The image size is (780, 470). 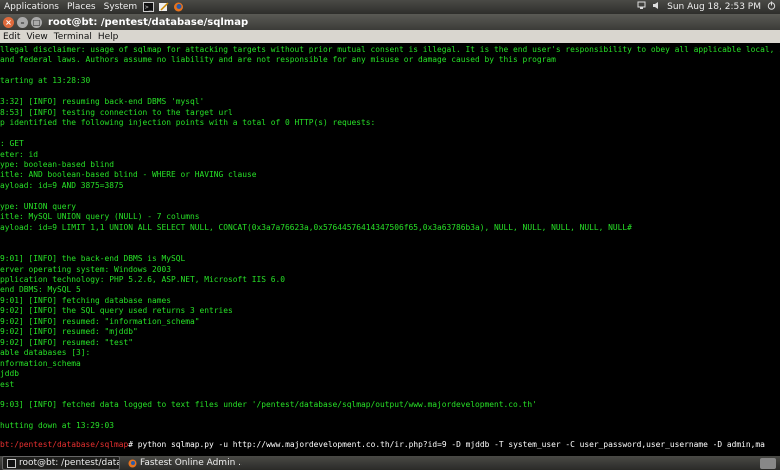 I want to click on power-icon, so click(x=771, y=7).